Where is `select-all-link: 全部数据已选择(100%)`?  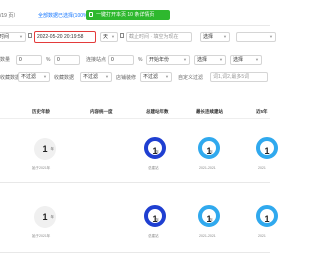 select-all-link: 全部数据已选择(100%) is located at coordinates (63, 16).